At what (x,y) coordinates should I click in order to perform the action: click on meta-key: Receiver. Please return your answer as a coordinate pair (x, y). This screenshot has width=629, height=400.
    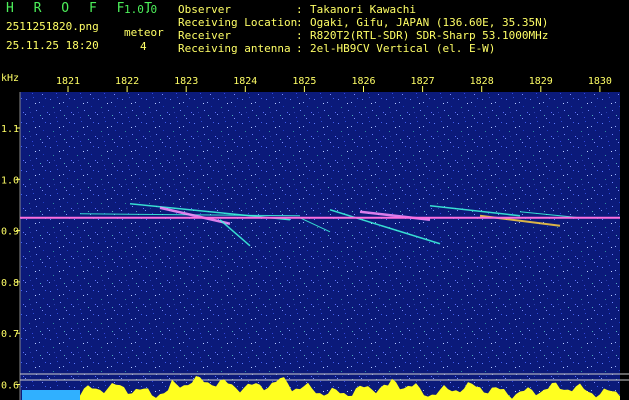
    Looking at the image, I should click on (204, 35).